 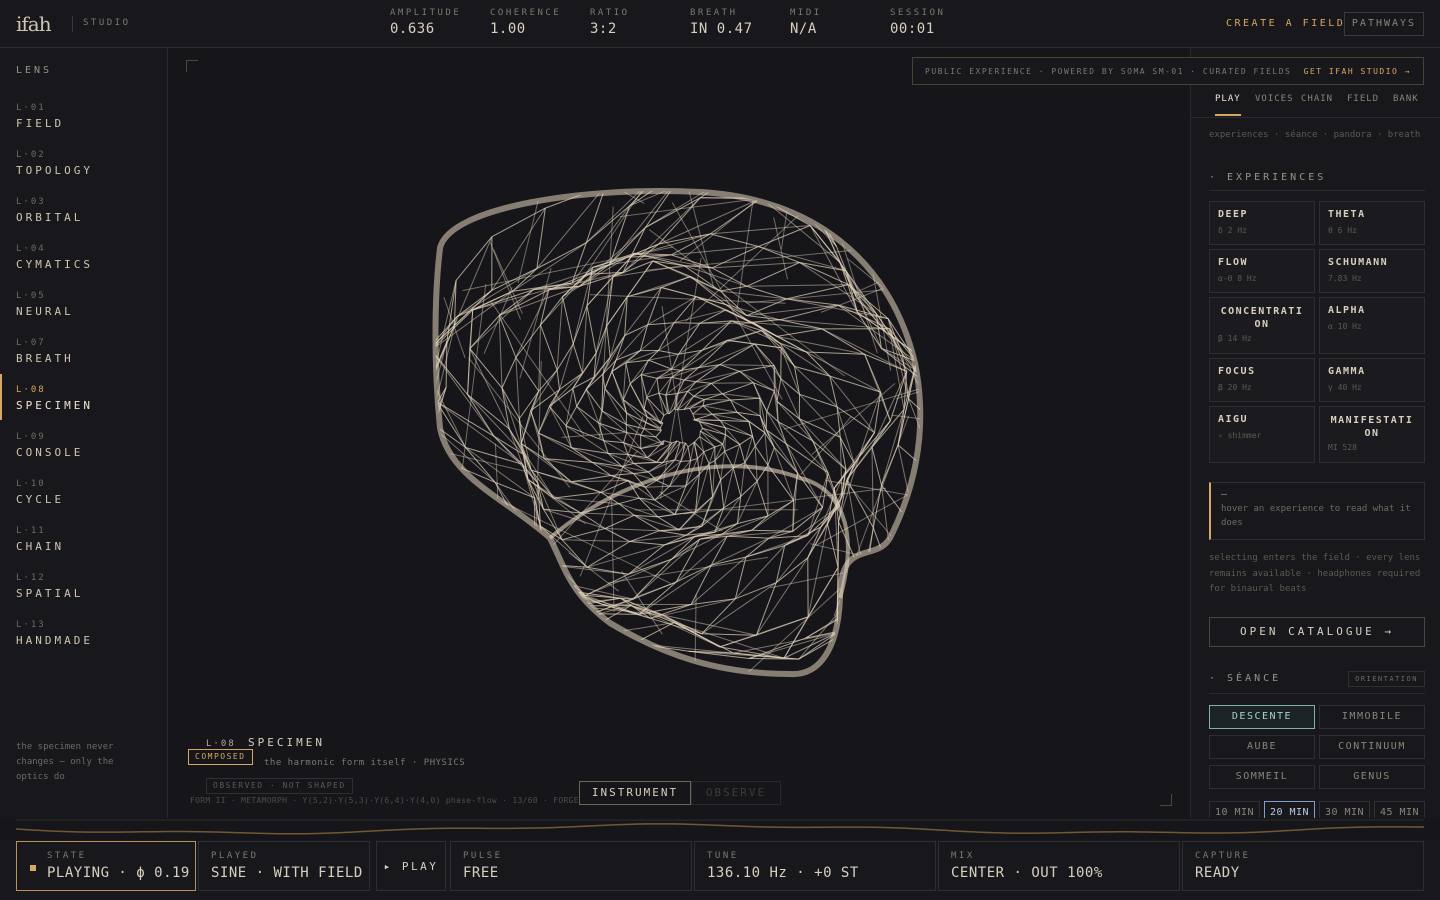 I want to click on seance-genus: GENUS, so click(x=1372, y=777).